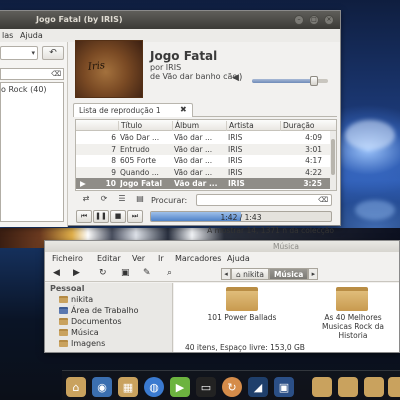 The height and width of the screenshot is (400, 400). Describe the element at coordinates (183, 109) in the screenshot. I see `close-tab-icon: ✖` at that location.